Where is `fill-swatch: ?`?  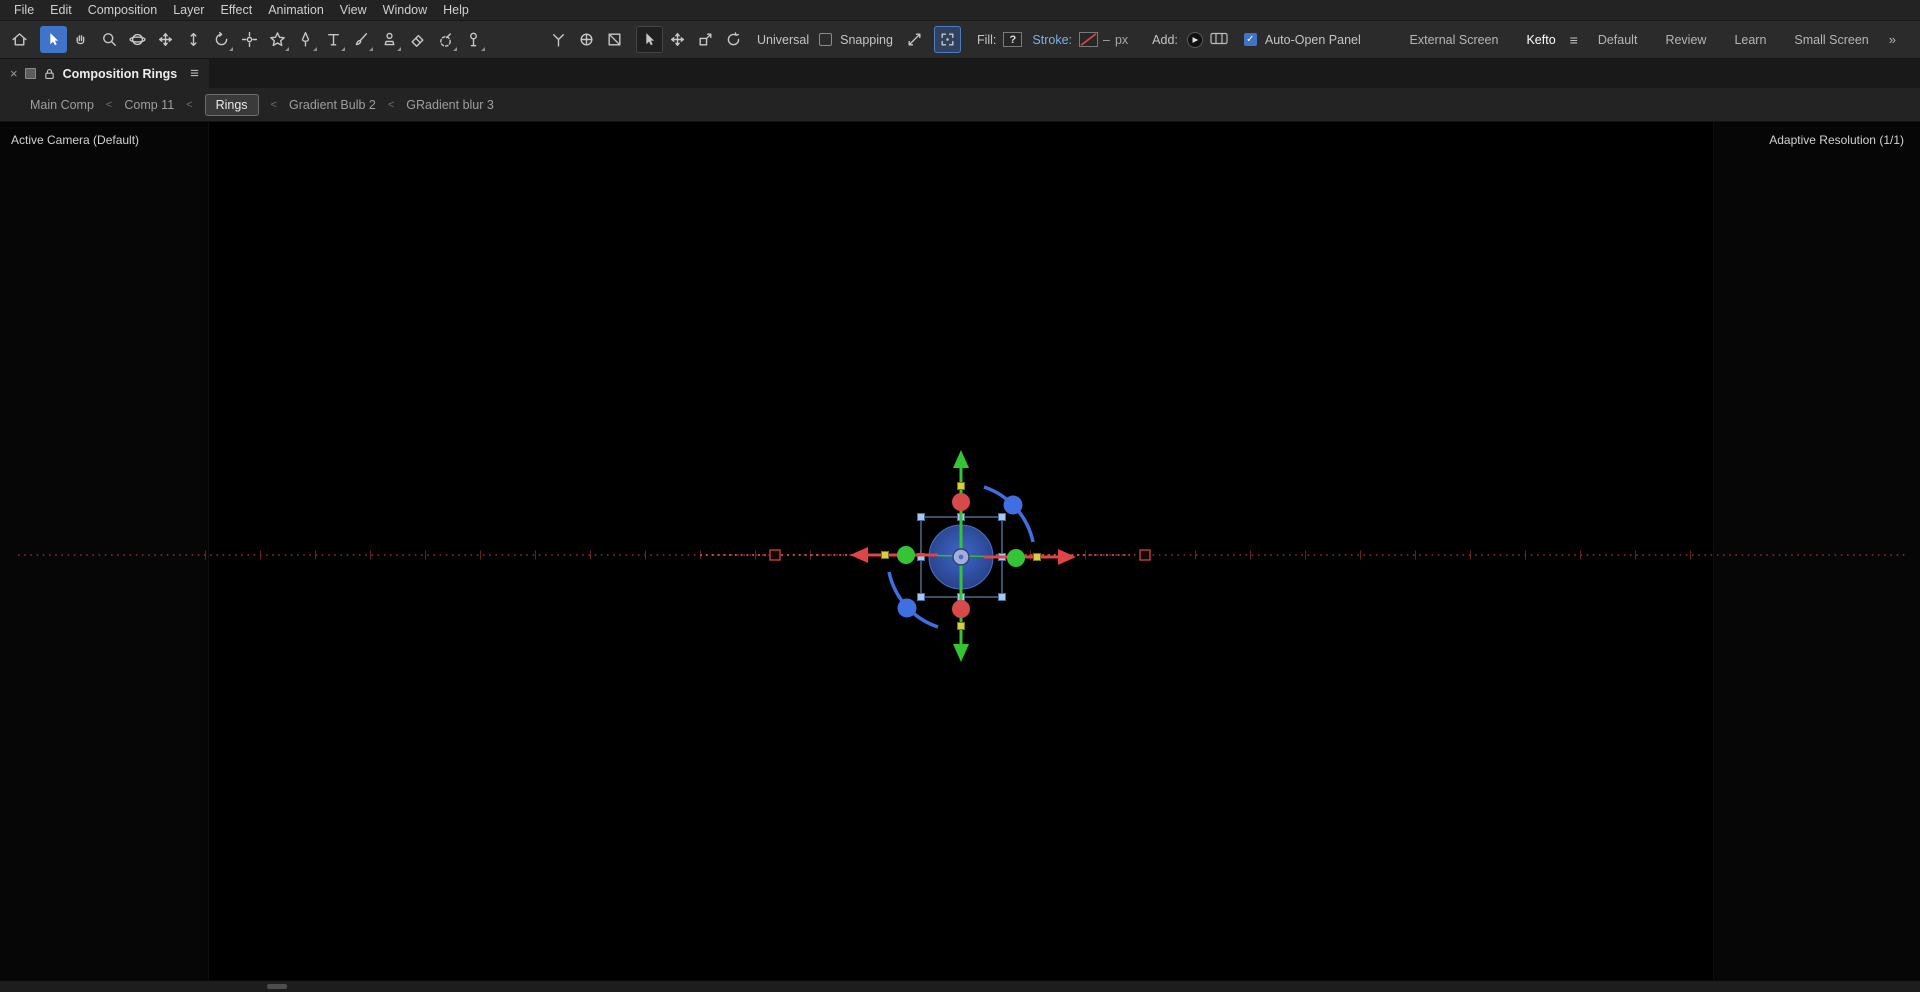 fill-swatch: ? is located at coordinates (1013, 39).